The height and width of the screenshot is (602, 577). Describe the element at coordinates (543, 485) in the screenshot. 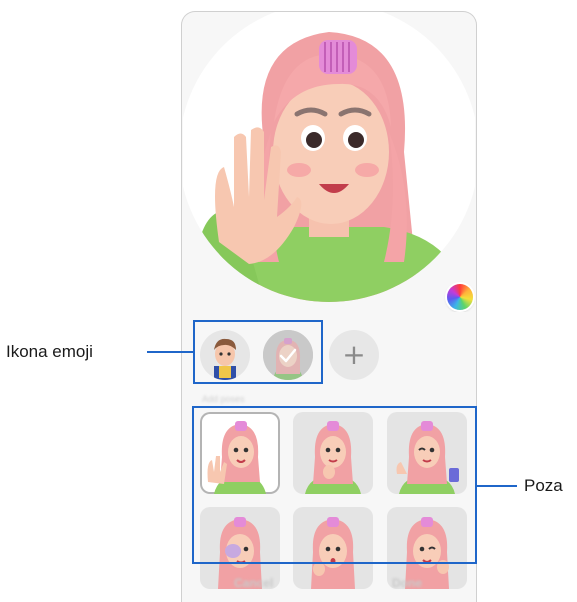

I see `poses-callout-label: Poza` at that location.